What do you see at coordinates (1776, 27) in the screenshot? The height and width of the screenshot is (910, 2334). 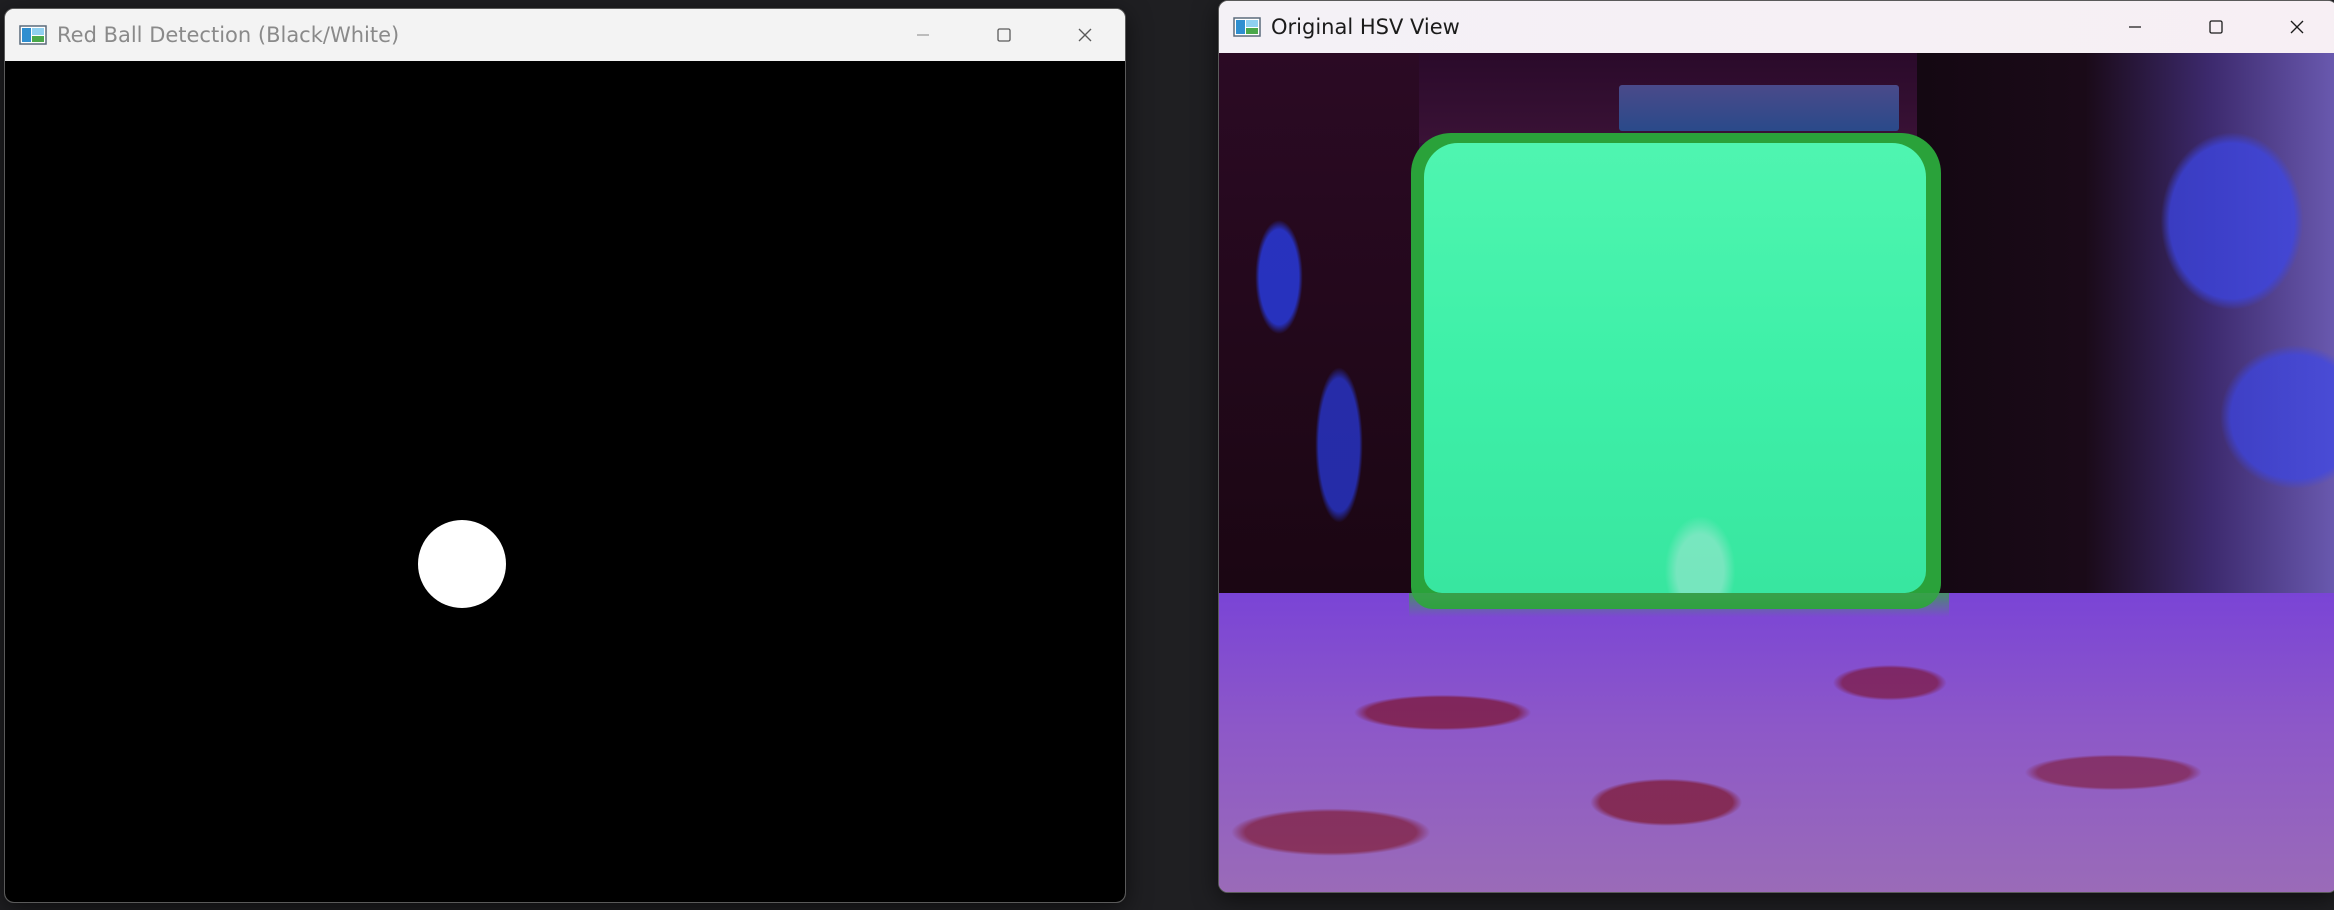 I see `title-bar: Original HSV View` at bounding box center [1776, 27].